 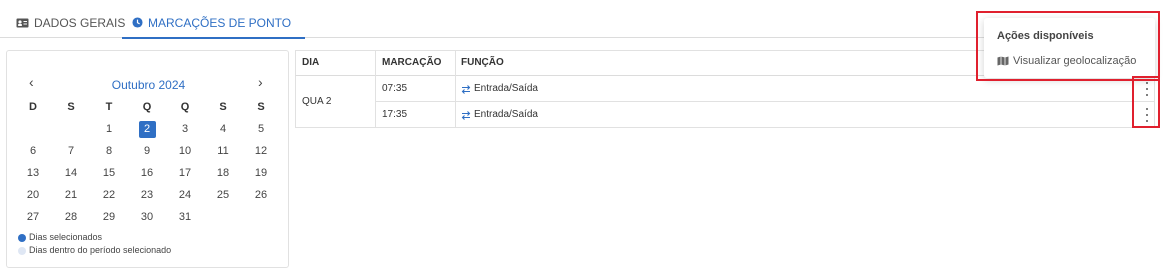 What do you see at coordinates (109, 107) in the screenshot?
I see `weekday-label: T` at bounding box center [109, 107].